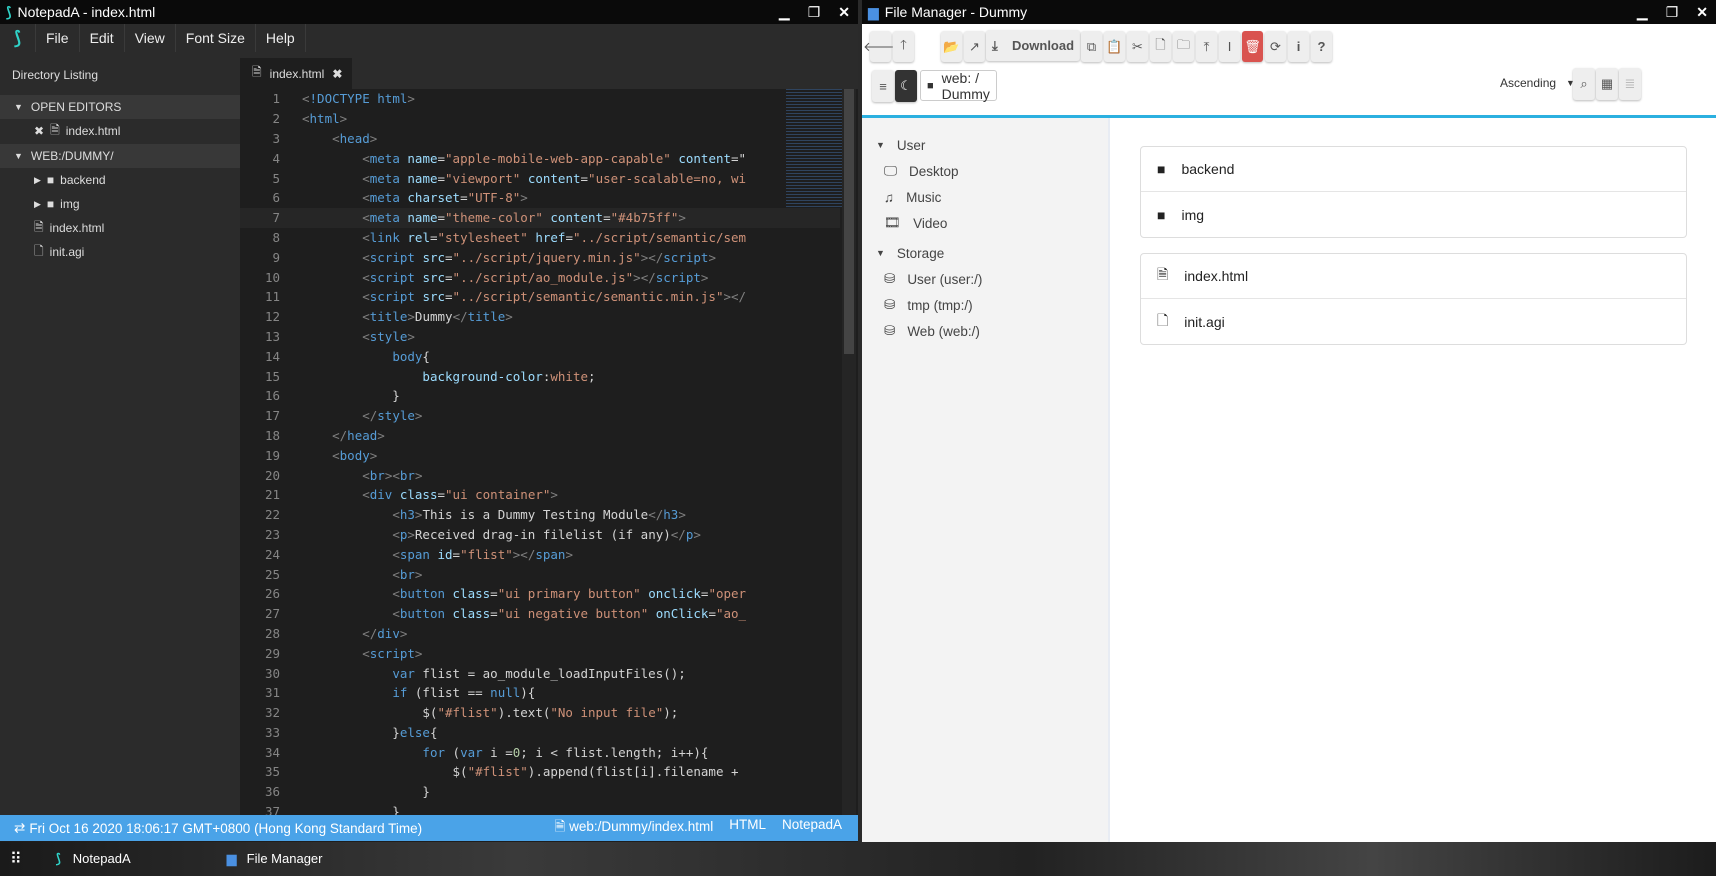 The height and width of the screenshot is (876, 1716). Describe the element at coordinates (540, 436) in the screenshot. I see `code-line: 18 </head >` at that location.